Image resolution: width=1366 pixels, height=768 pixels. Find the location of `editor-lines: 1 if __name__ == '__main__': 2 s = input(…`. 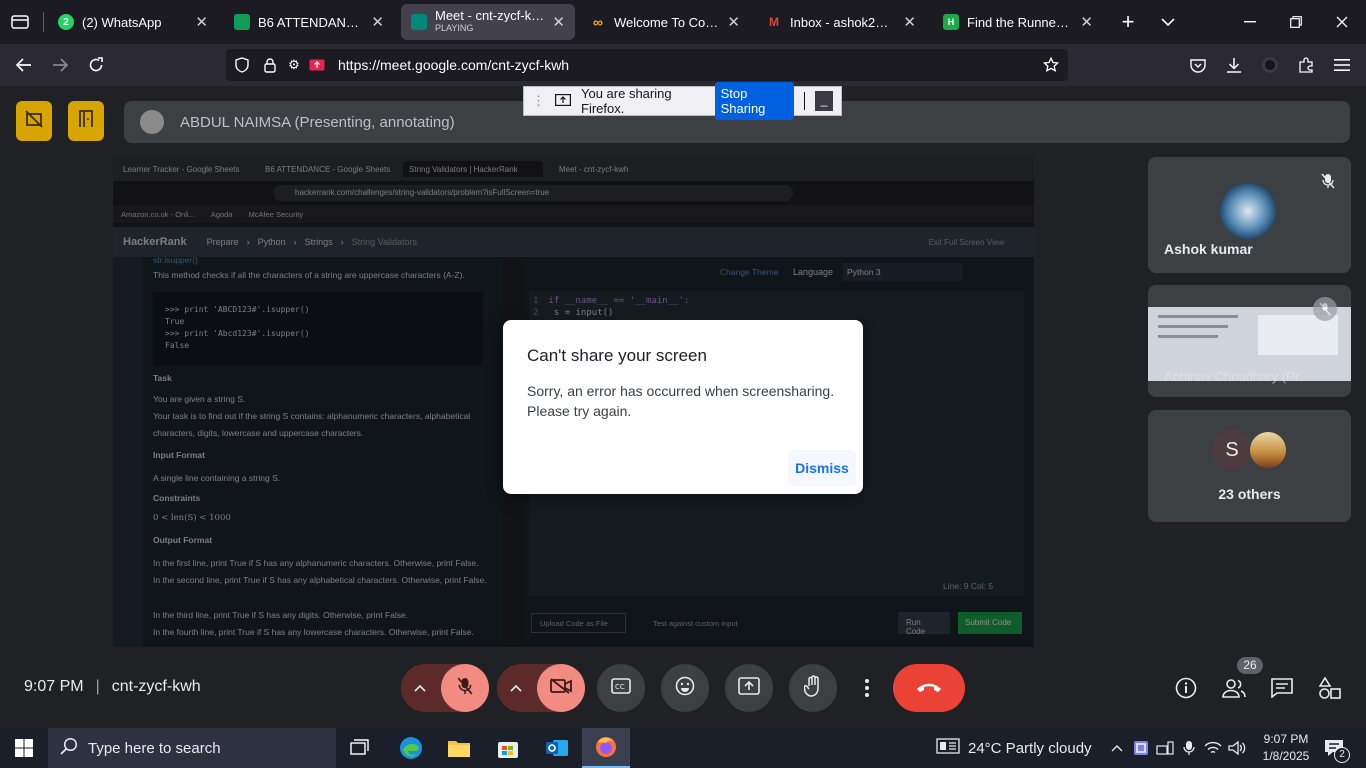

editor-lines: 1 if __name__ == '__main__': 2 s = input(… is located at coordinates (611, 307).